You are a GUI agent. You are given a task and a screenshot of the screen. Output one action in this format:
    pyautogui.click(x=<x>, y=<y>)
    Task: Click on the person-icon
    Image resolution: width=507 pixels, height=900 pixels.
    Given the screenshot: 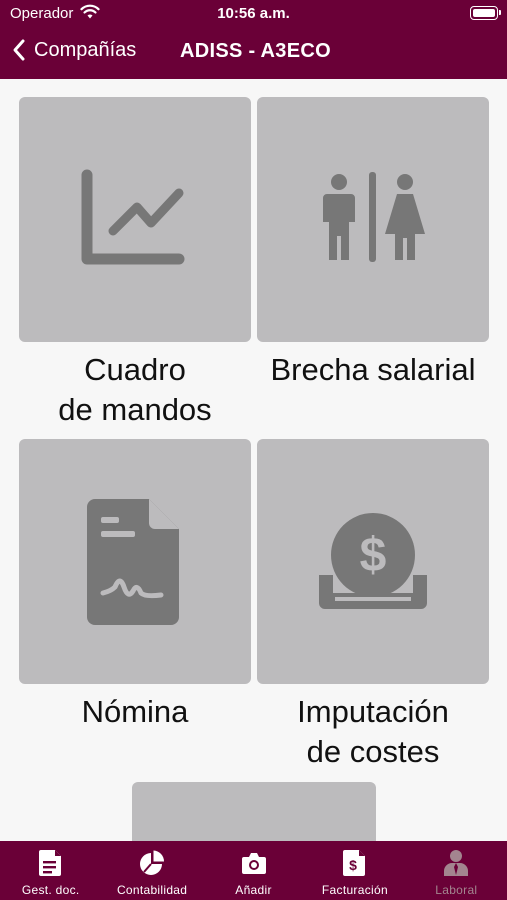 What is the action you would take?
    pyautogui.click(x=456, y=863)
    